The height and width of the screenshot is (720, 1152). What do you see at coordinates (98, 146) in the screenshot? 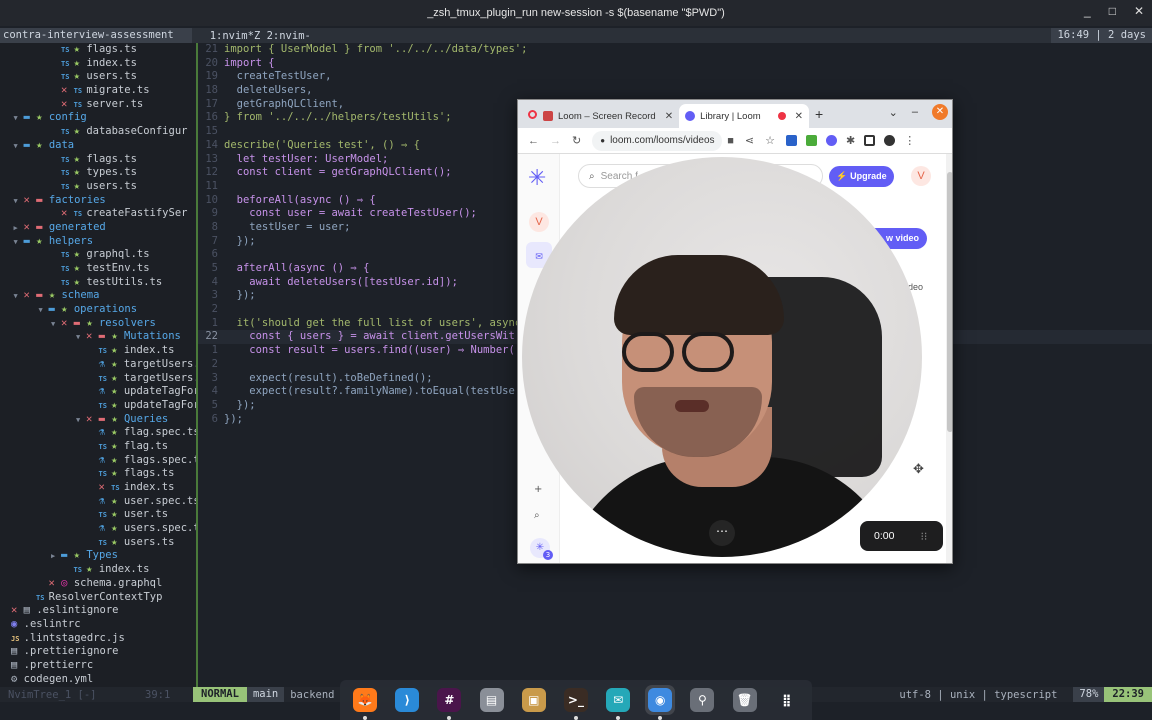
I see `tree-folder: ▼ ▬ ★ data` at bounding box center [98, 146].